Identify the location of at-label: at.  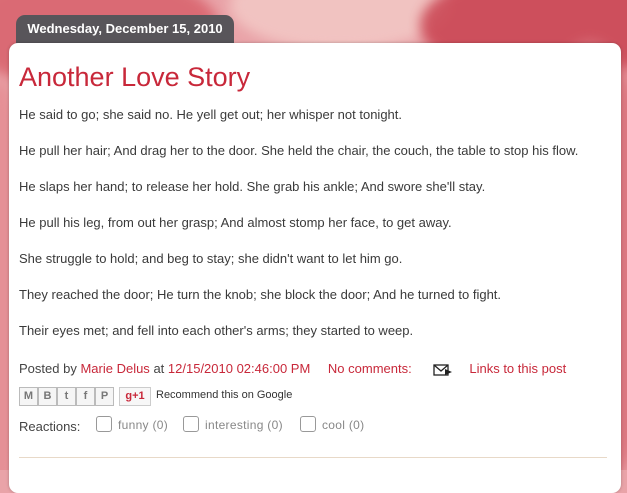
(159, 368).